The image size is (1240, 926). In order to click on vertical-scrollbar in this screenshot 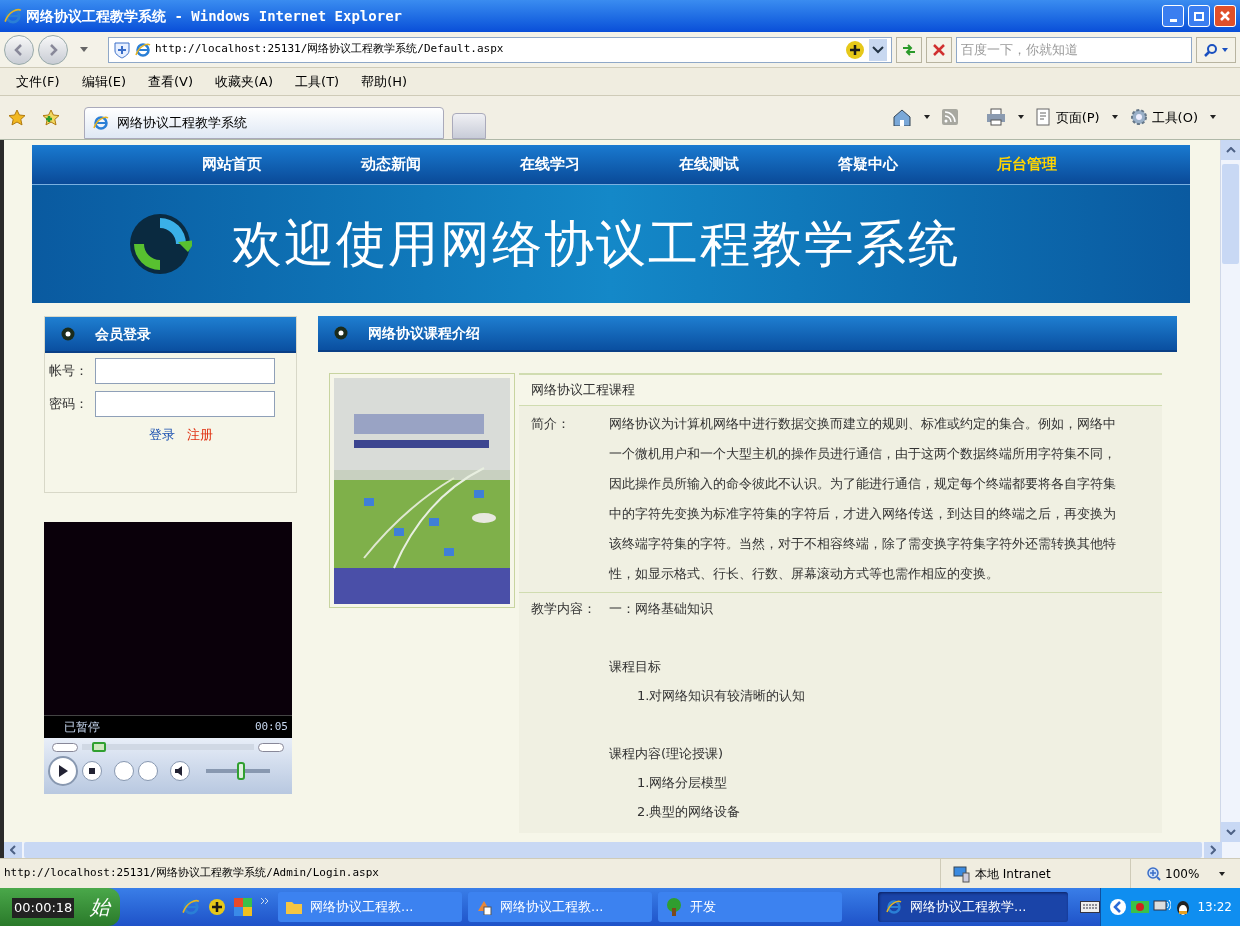, I will do `click(1230, 491)`.